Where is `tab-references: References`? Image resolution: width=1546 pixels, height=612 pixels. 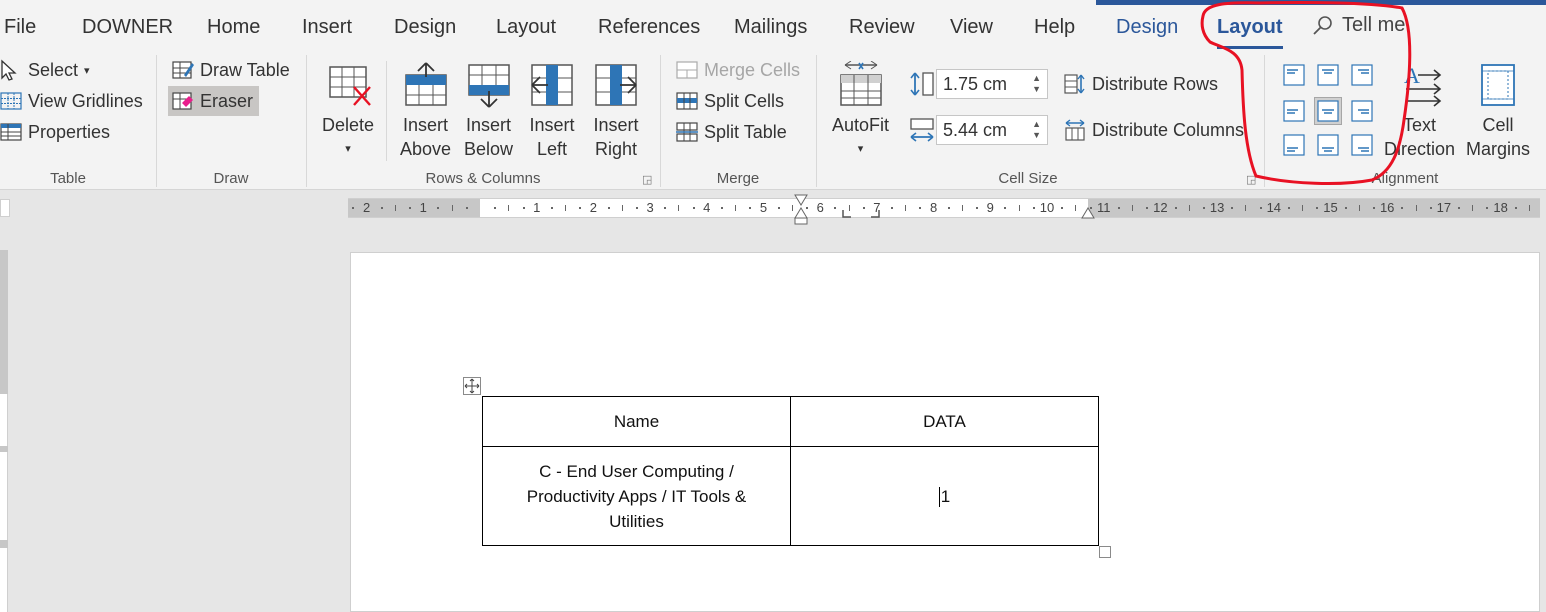 tab-references: References is located at coordinates (649, 27).